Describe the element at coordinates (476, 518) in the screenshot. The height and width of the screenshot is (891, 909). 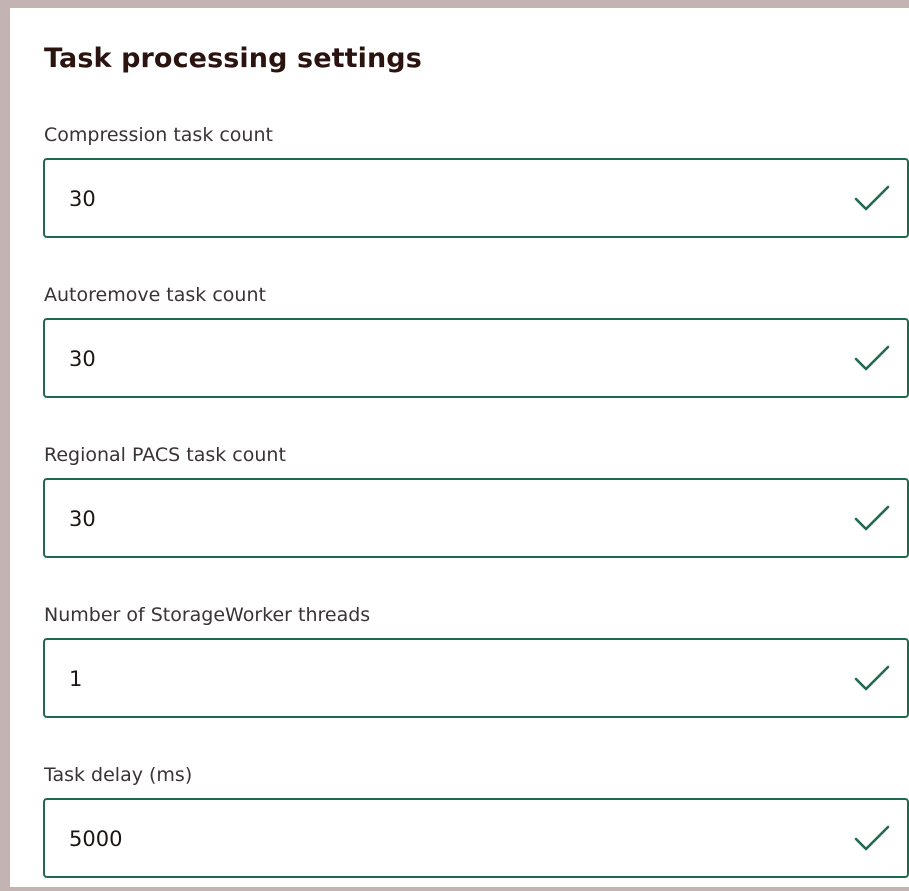
I see `regional-pacs-task-count-input: 30` at that location.